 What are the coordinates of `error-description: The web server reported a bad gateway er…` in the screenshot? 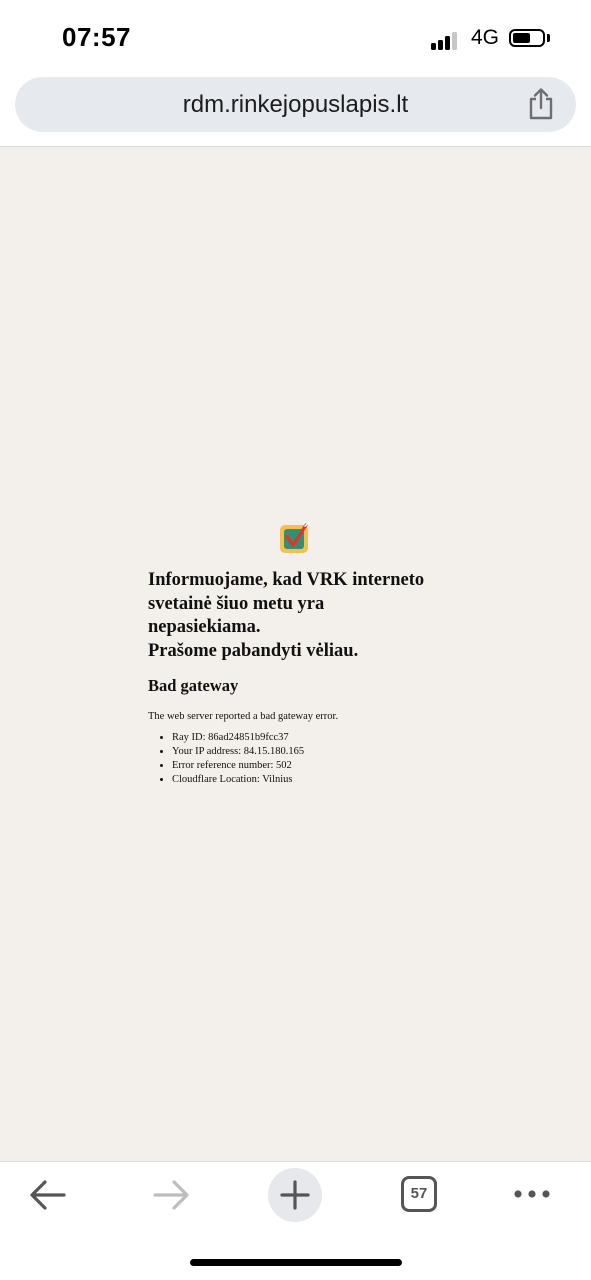 It's located at (243, 716).